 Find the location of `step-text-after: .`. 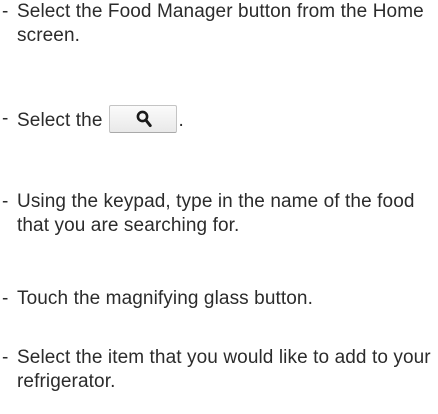

step-text-after: . is located at coordinates (181, 121).